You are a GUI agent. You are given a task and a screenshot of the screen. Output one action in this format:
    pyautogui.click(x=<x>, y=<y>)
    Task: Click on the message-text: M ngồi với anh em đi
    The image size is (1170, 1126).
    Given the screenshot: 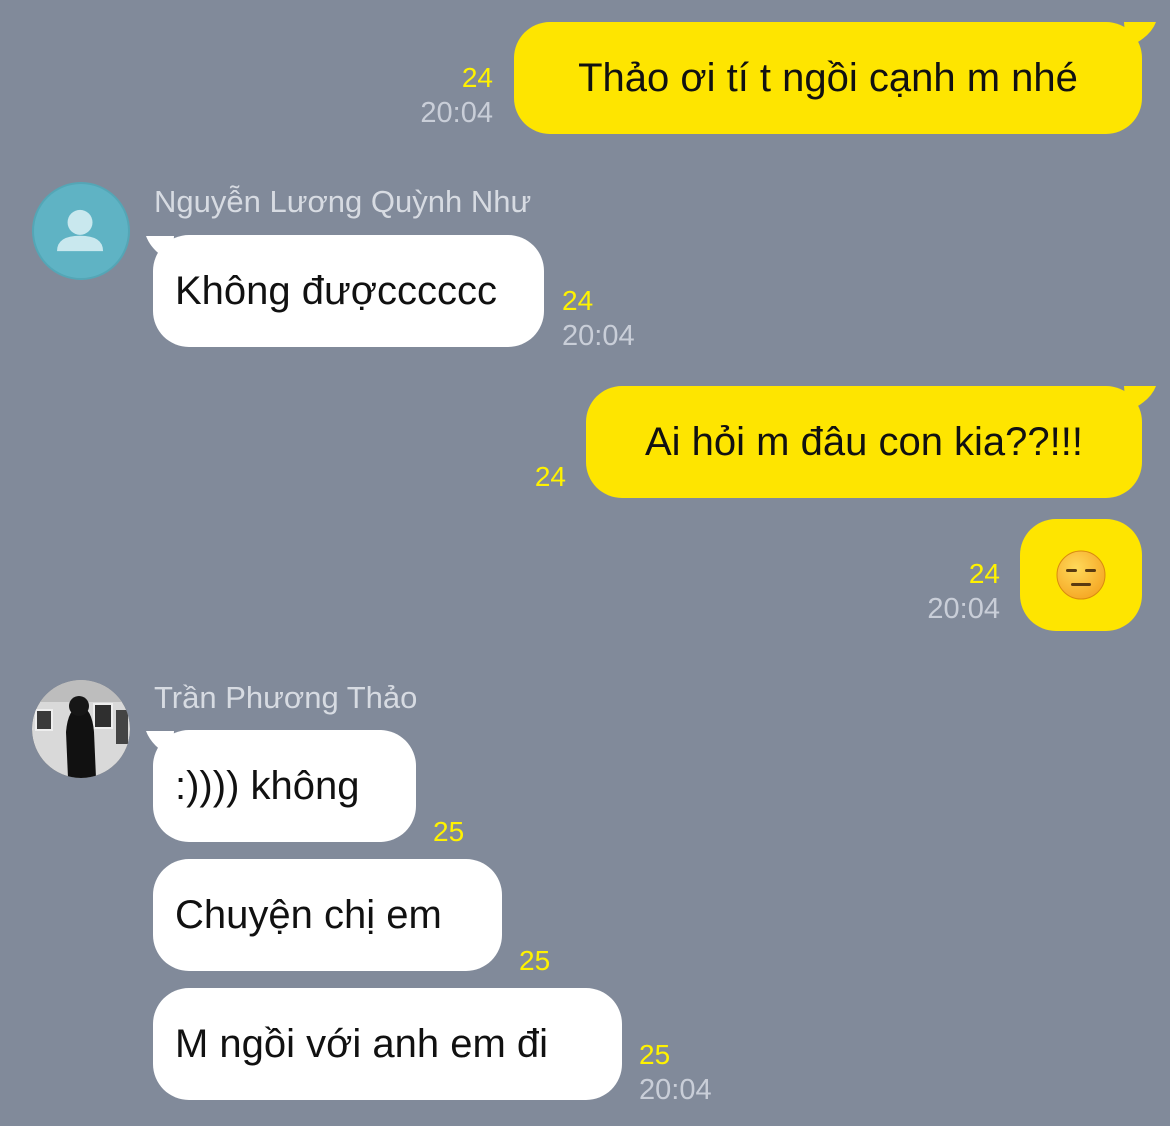 What is the action you would take?
    pyautogui.click(x=362, y=1043)
    